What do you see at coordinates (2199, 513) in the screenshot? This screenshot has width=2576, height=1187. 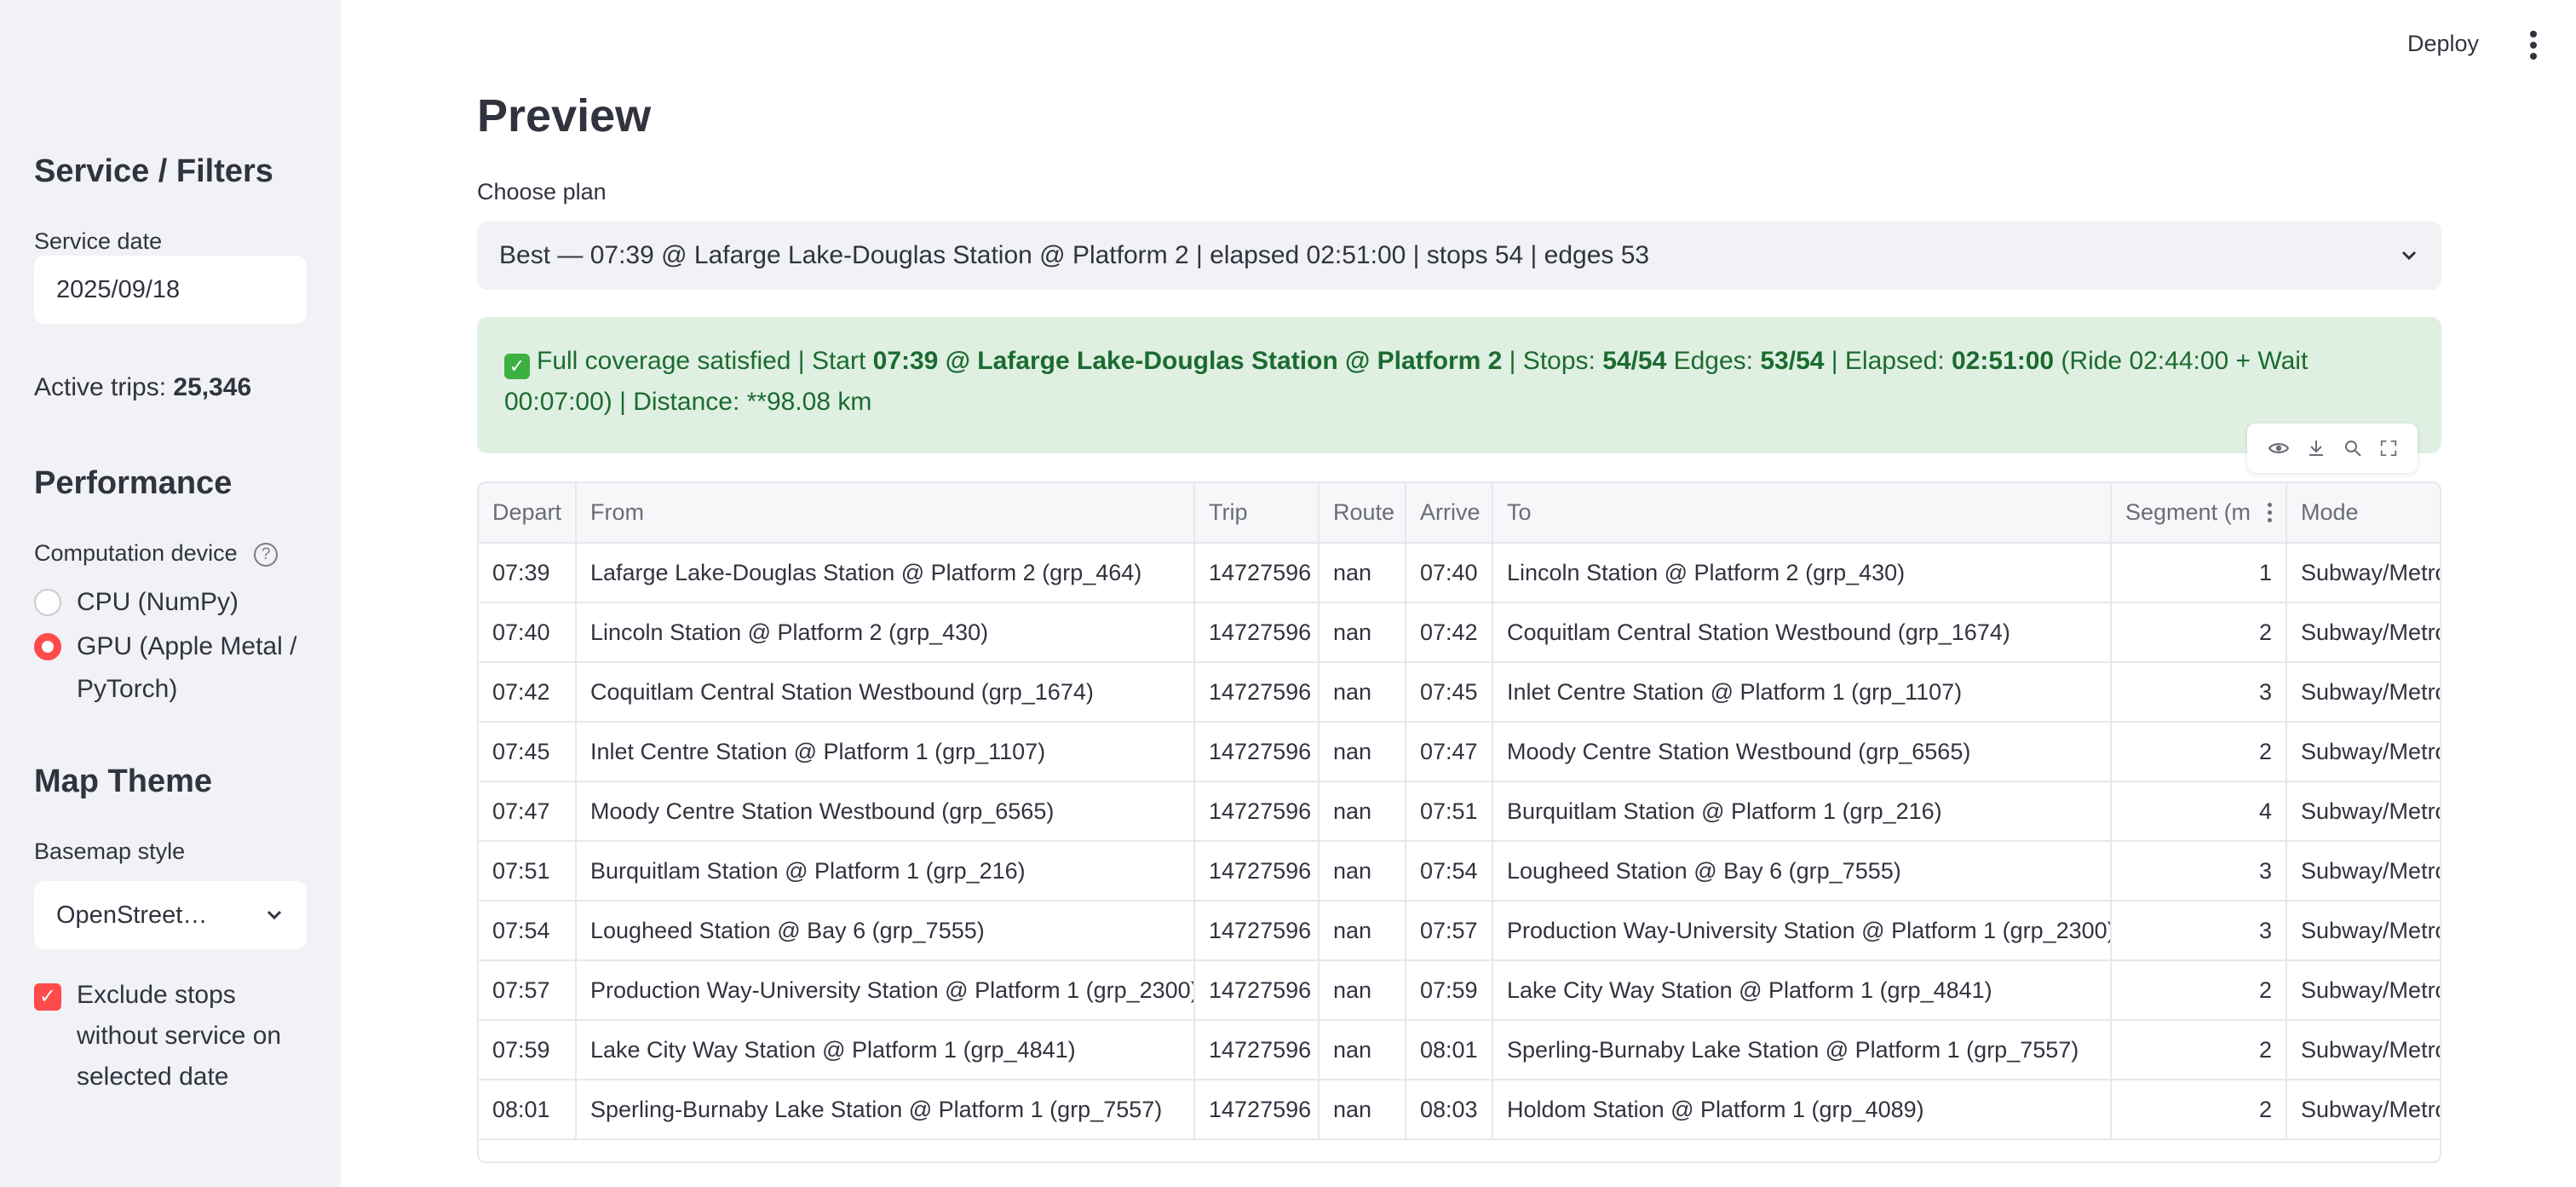 I see `column-header-segment: Segment (m` at bounding box center [2199, 513].